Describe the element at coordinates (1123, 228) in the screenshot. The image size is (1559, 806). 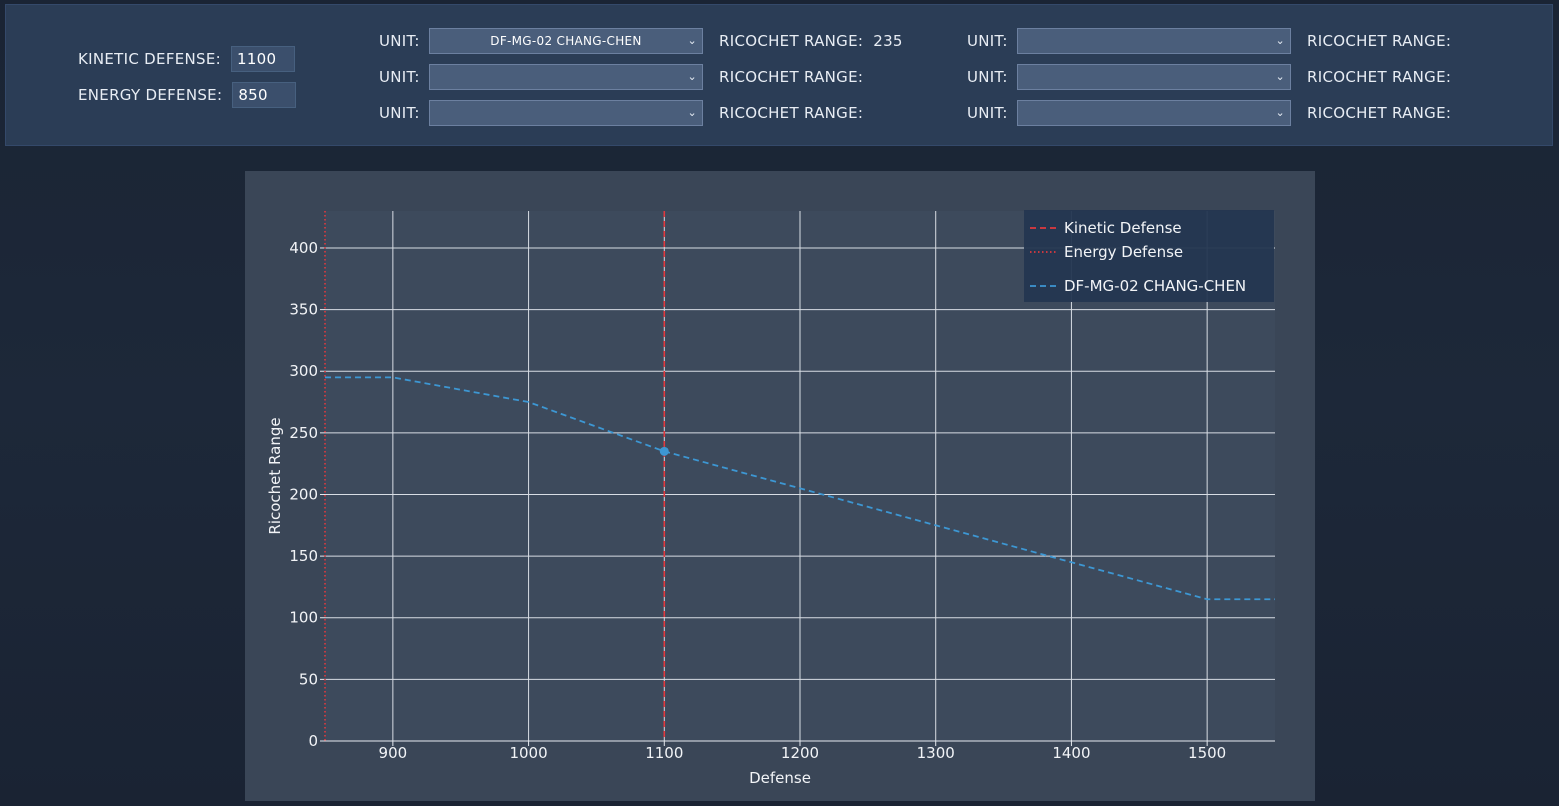
I see `legend-kinetic-label: Kinetic Defense` at that location.